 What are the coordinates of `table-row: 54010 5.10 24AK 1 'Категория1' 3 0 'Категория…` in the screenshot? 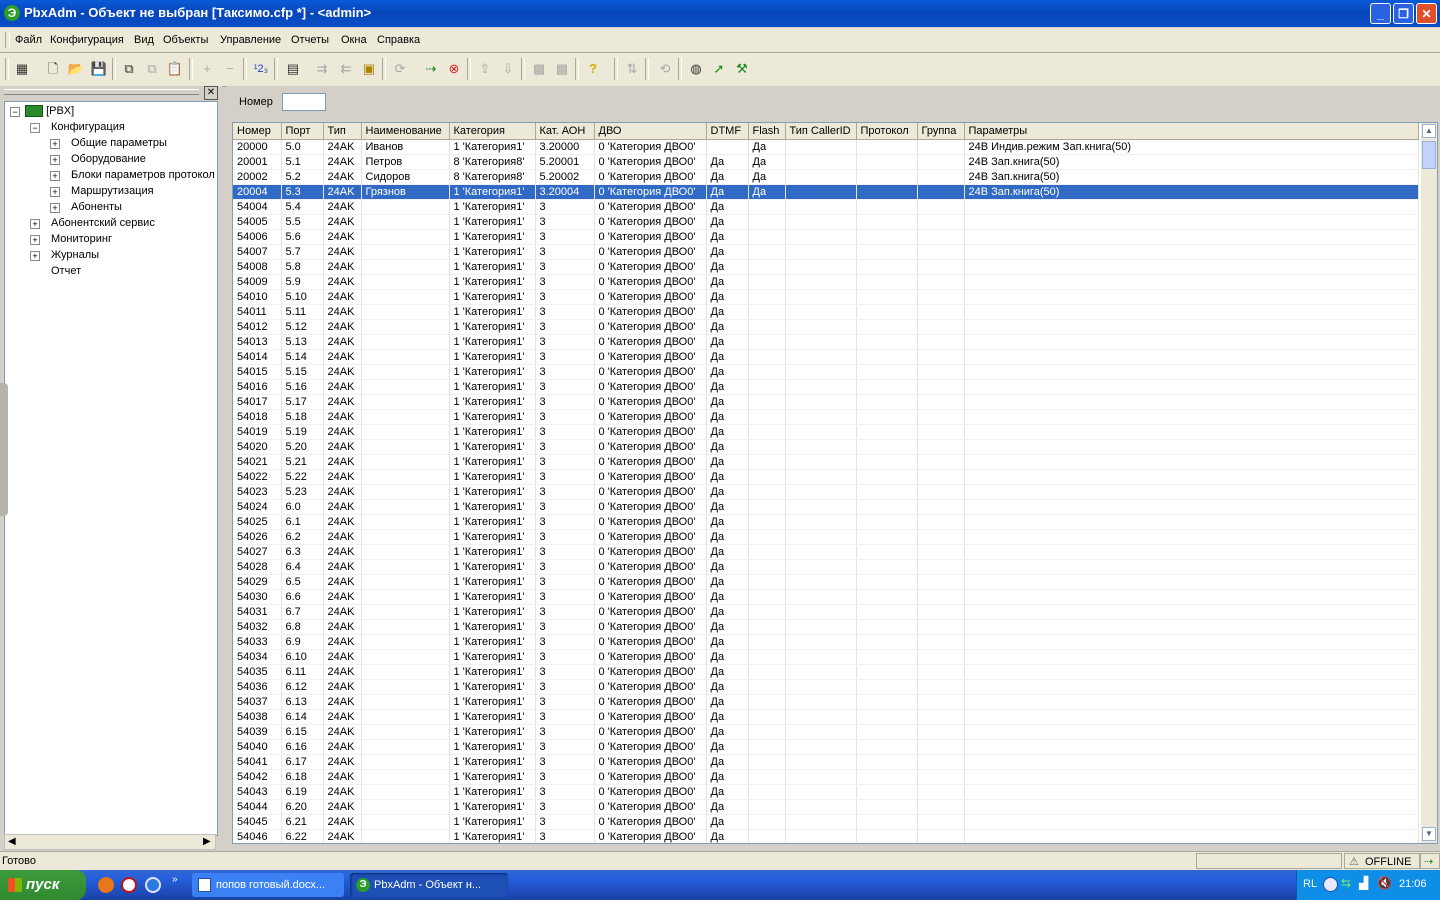 It's located at (826, 297).